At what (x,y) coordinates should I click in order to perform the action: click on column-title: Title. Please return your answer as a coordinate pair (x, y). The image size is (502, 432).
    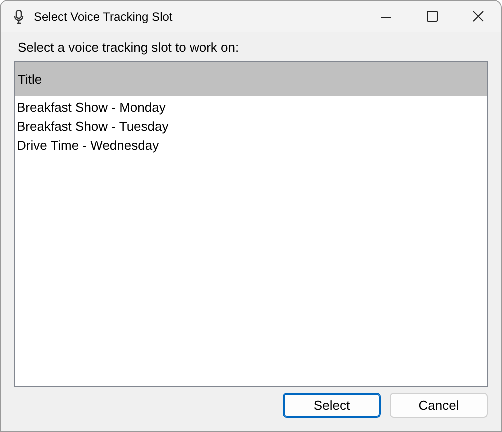
    Looking at the image, I should click on (30, 79).